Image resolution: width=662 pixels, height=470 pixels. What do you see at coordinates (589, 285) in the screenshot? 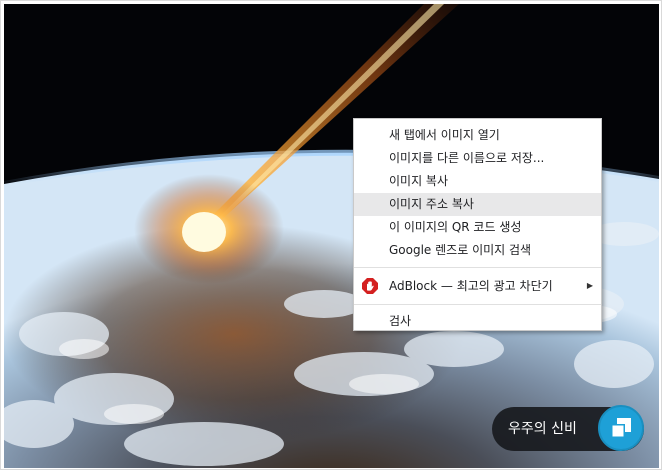
I see `submenu-arrow-icon: ▶` at bounding box center [589, 285].